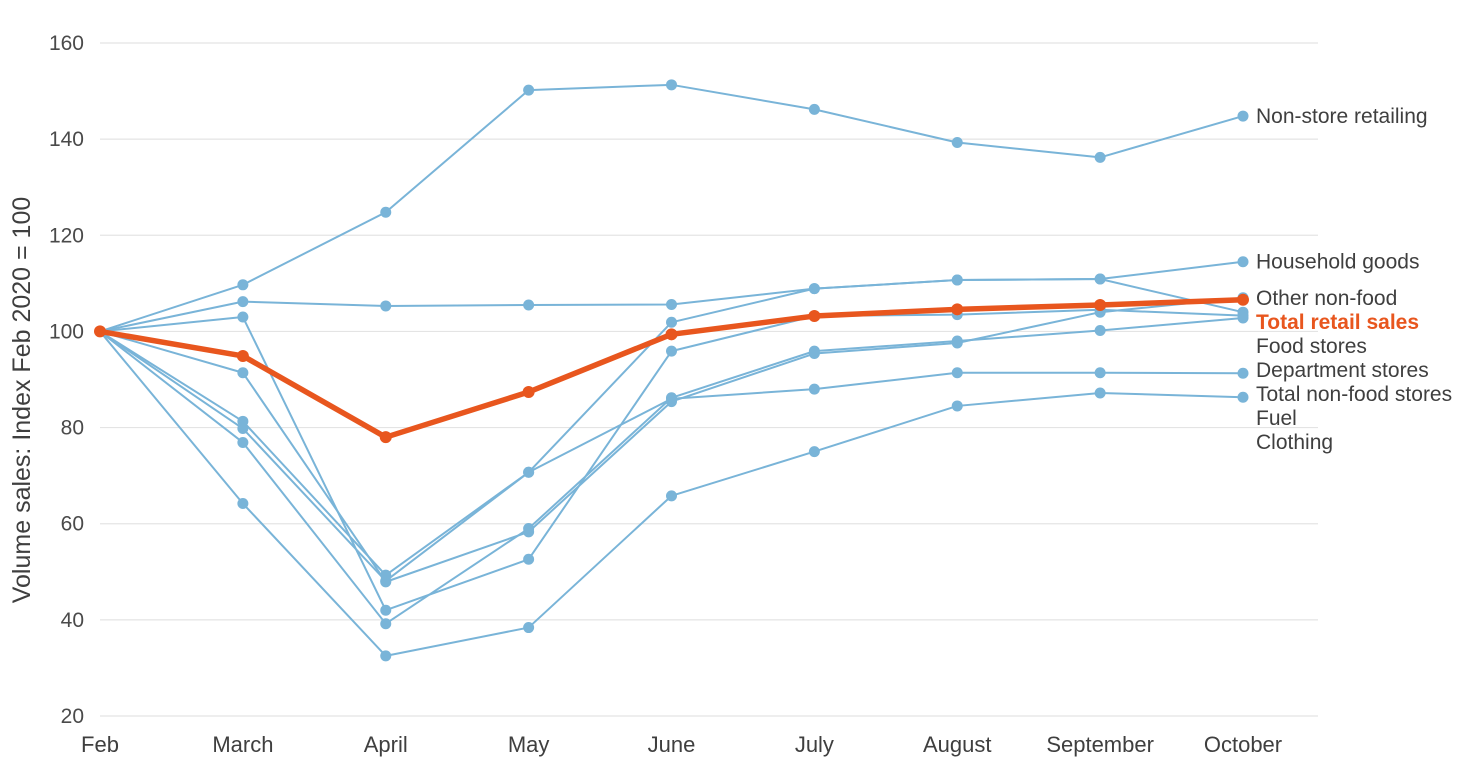 Image resolution: width=1470 pixels, height=772 pixels. I want to click on series-end-label: Total retail sales, so click(1337, 322).